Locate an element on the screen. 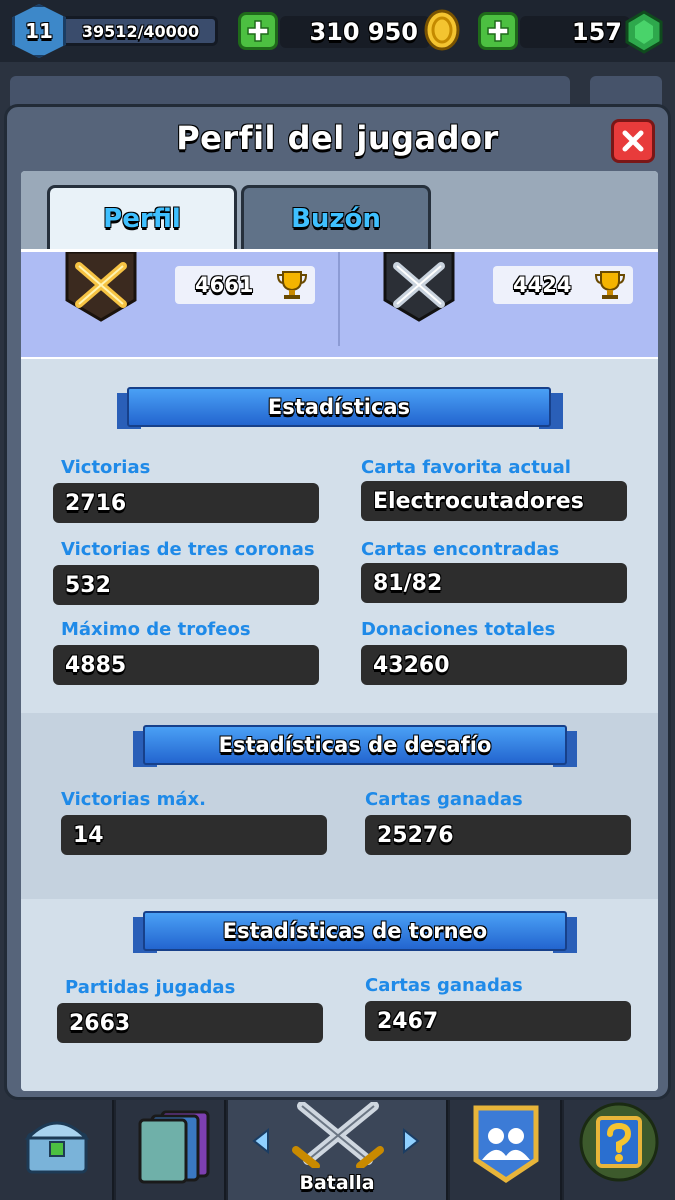 The image size is (675, 1200). tab-buzon: Buzón is located at coordinates (336, 217).